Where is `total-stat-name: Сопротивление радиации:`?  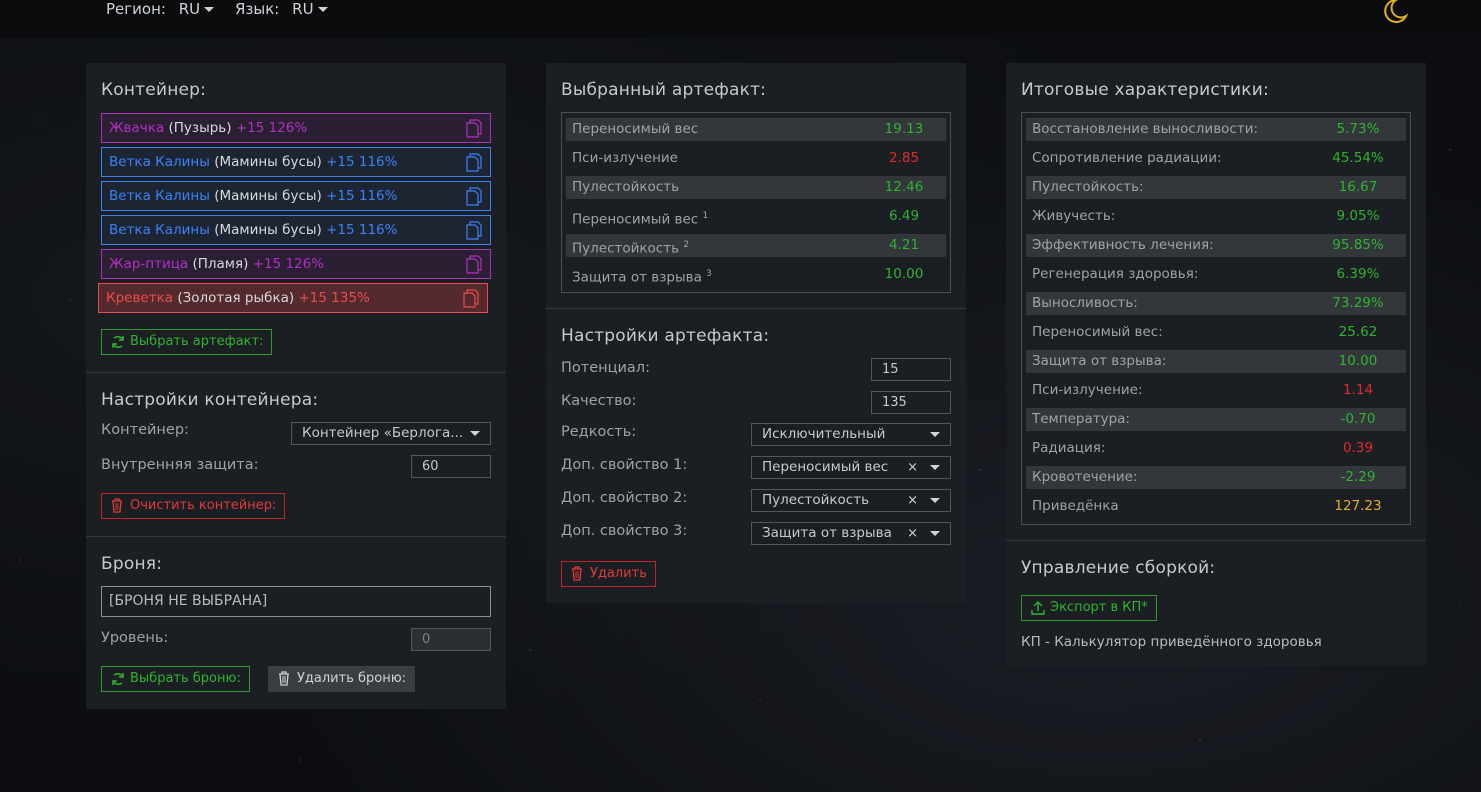
total-stat-name: Сопротивление радиации: is located at coordinates (1127, 158).